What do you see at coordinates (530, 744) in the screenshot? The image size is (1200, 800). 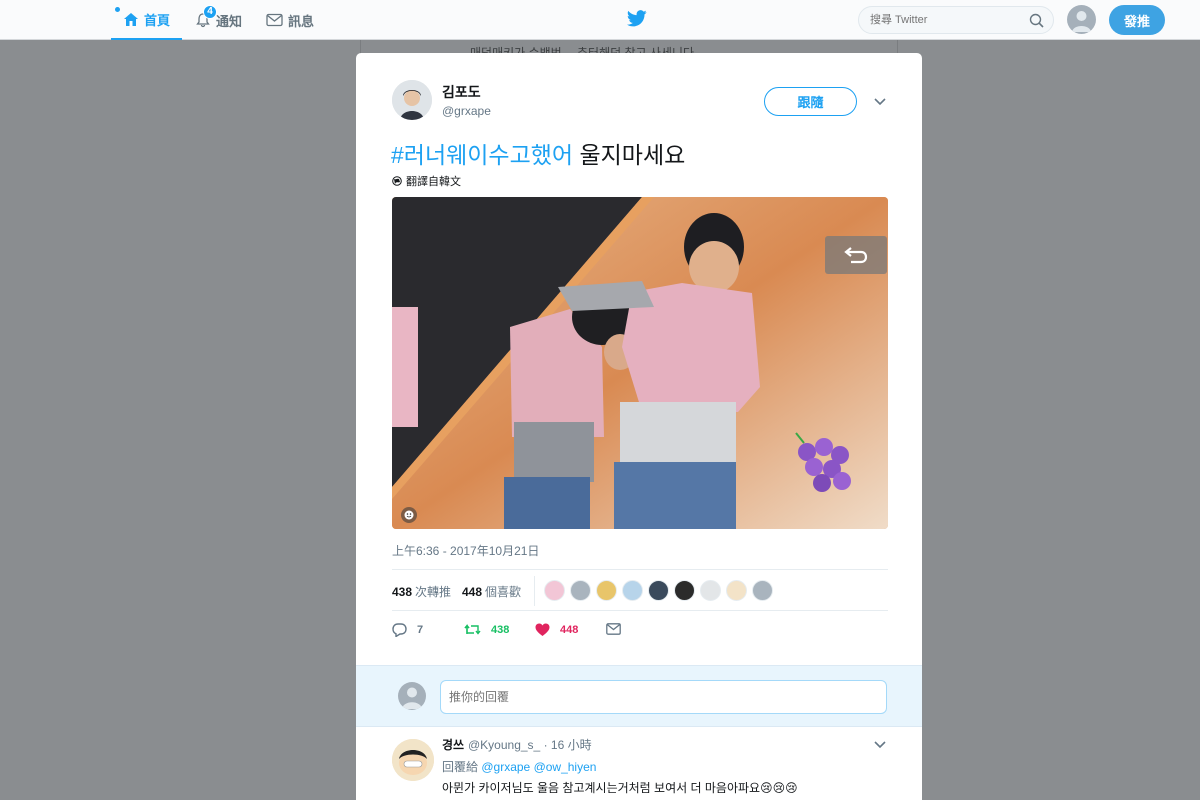 I see `reply-author-meta: @Kyoung_s_ · 16 小時` at bounding box center [530, 744].